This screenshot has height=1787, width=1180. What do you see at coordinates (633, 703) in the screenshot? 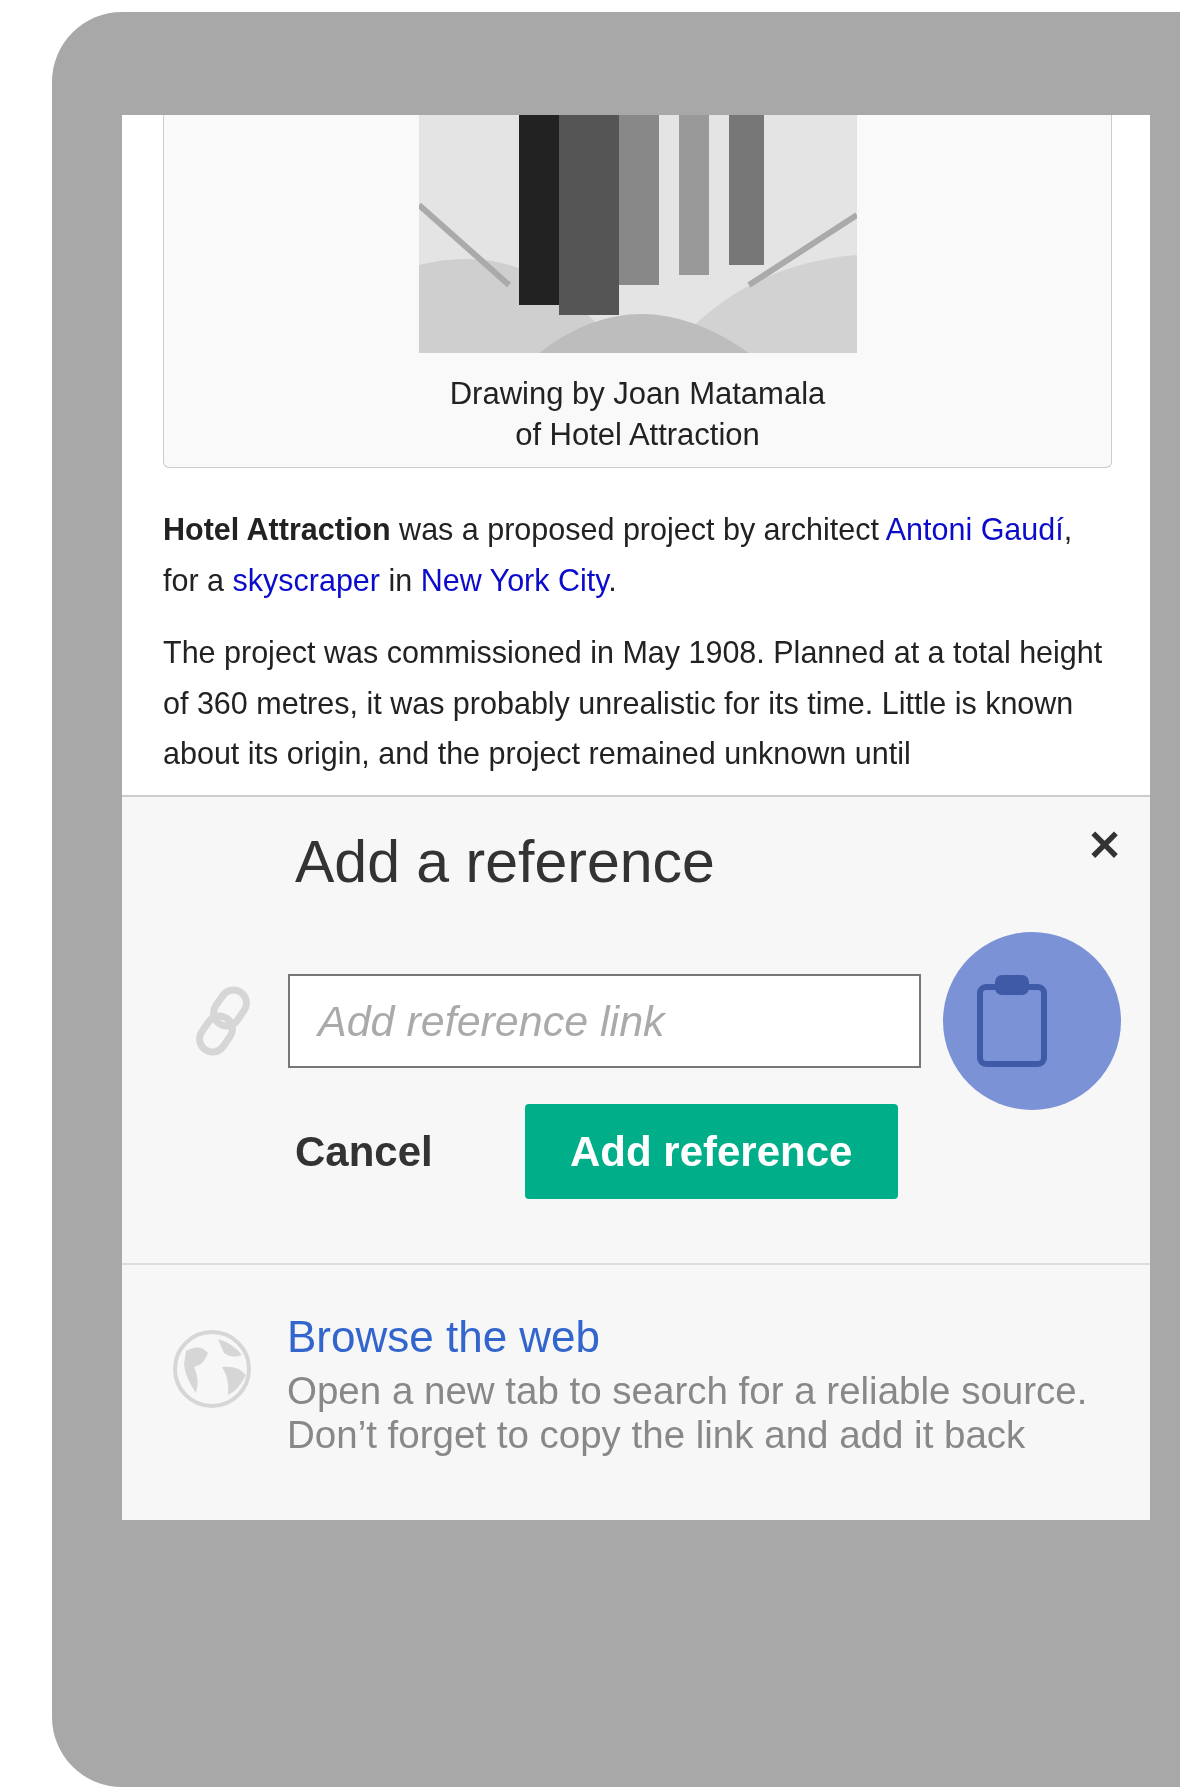
I see `article-paragraph: The project was commissioned in May 1908. Planned at a total height of 360 metres, it was probably unrealistic for its time. Little is known about its origin, and the project remained unknown until` at bounding box center [633, 703].